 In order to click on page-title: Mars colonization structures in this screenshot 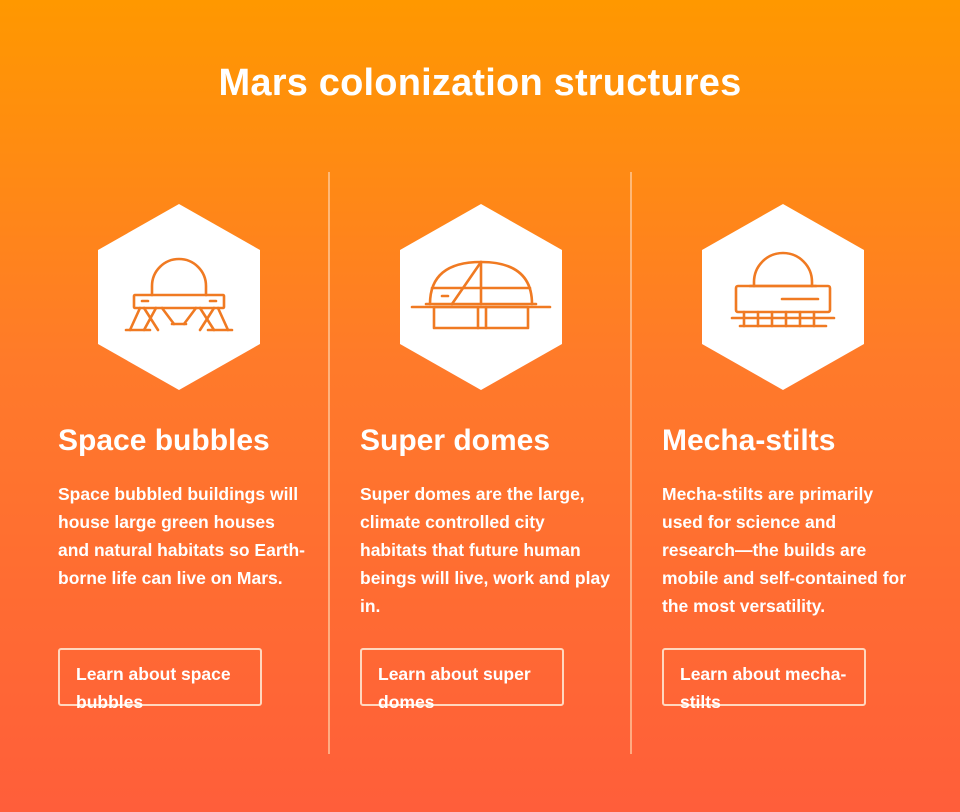, I will do `click(480, 83)`.